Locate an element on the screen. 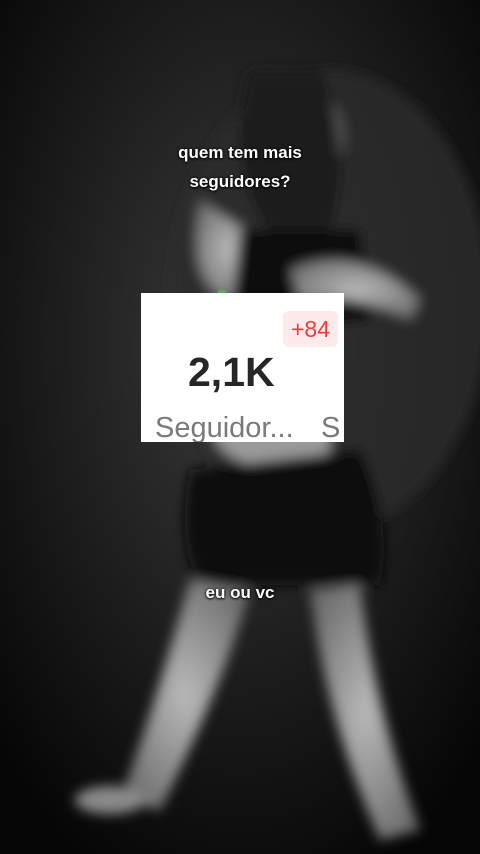 Image resolution: width=480 pixels, height=854 pixels. caption-top-line-1: quem tem mais is located at coordinates (240, 152).